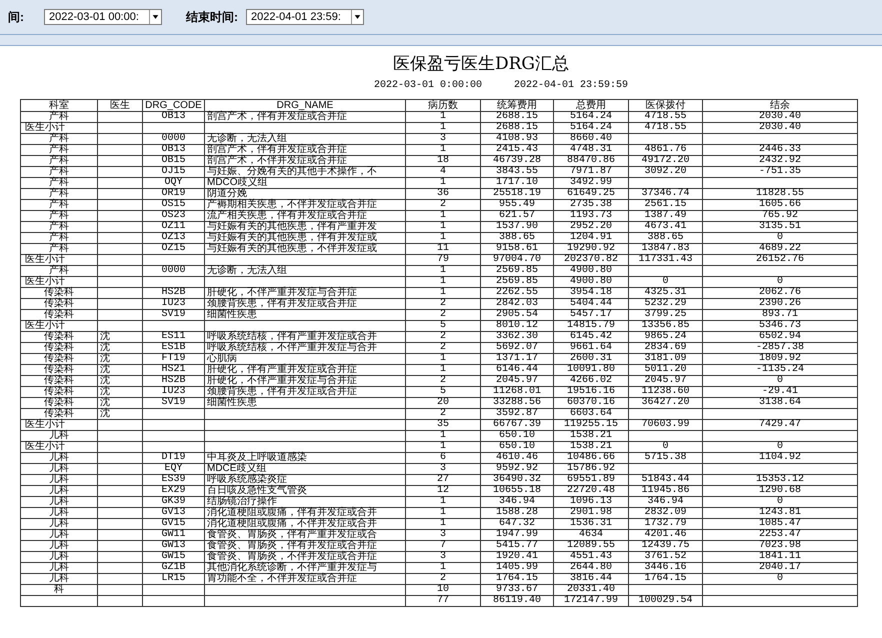 This screenshot has height=638, width=882. Describe the element at coordinates (665, 303) in the screenshot. I see `table-cell: 5232.29` at that location.